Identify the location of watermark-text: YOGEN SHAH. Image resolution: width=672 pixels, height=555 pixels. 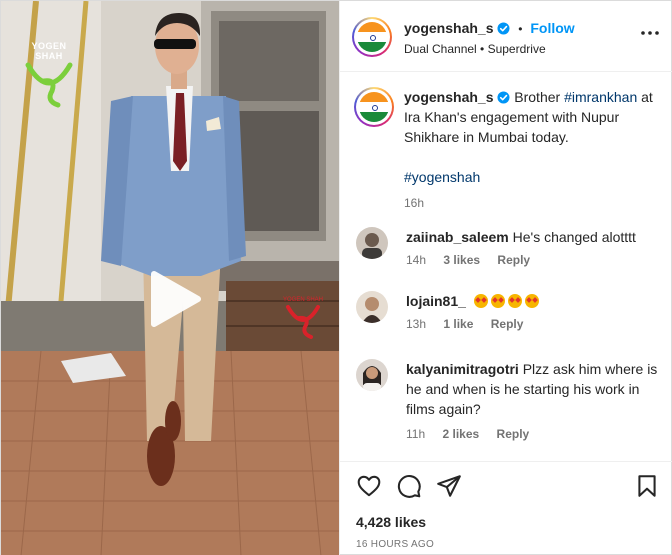
(49, 51).